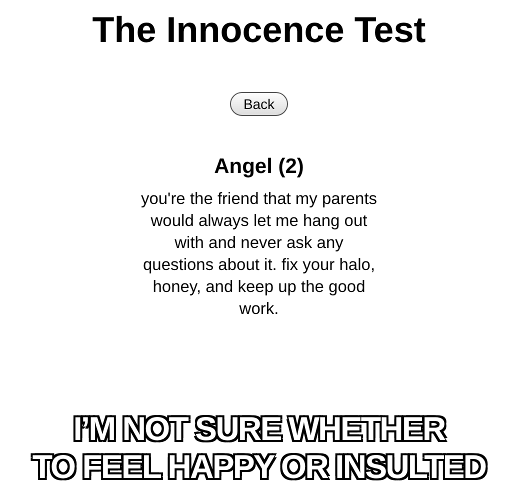  What do you see at coordinates (259, 254) in the screenshot?
I see `result-description: you're the friend that my parents would always let me hang out with and never ask any questions about it. fix your halo, honey, and keep up the good work.` at bounding box center [259, 254].